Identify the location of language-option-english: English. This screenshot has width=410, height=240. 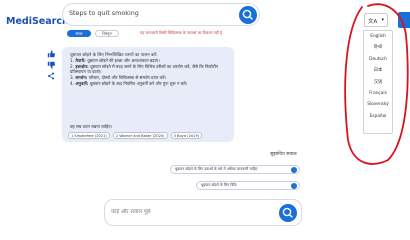
(378, 36).